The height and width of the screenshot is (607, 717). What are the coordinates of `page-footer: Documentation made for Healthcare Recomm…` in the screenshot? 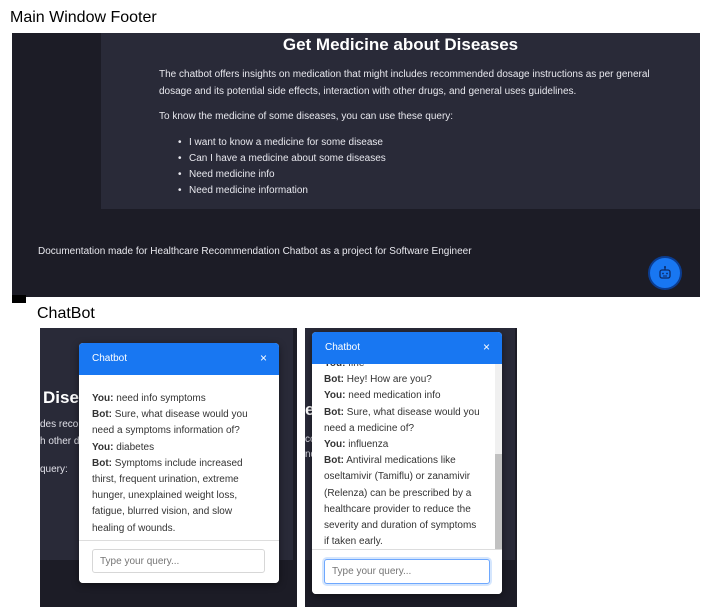 It's located at (356, 253).